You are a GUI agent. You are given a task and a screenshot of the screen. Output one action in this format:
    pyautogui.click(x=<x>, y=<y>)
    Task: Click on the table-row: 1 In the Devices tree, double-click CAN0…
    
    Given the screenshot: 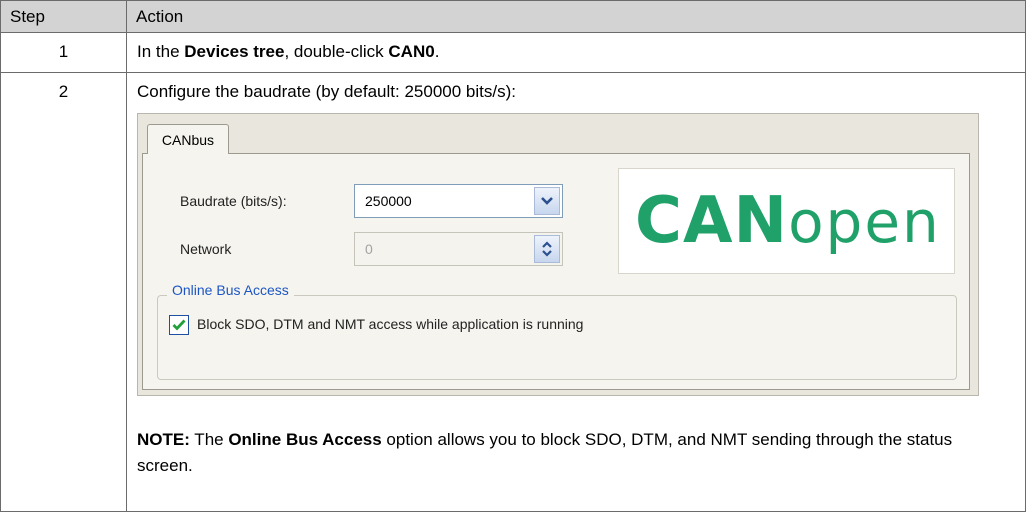 What is the action you would take?
    pyautogui.click(x=513, y=52)
    